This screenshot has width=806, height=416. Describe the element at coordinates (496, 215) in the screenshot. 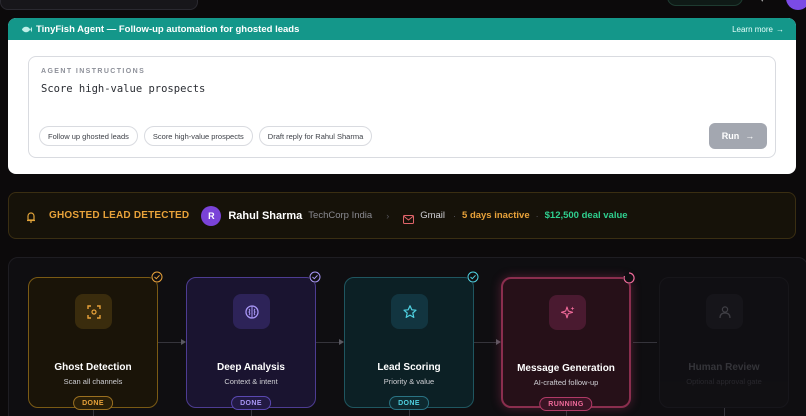

I see `inactive-duration: 5 days inactive` at that location.